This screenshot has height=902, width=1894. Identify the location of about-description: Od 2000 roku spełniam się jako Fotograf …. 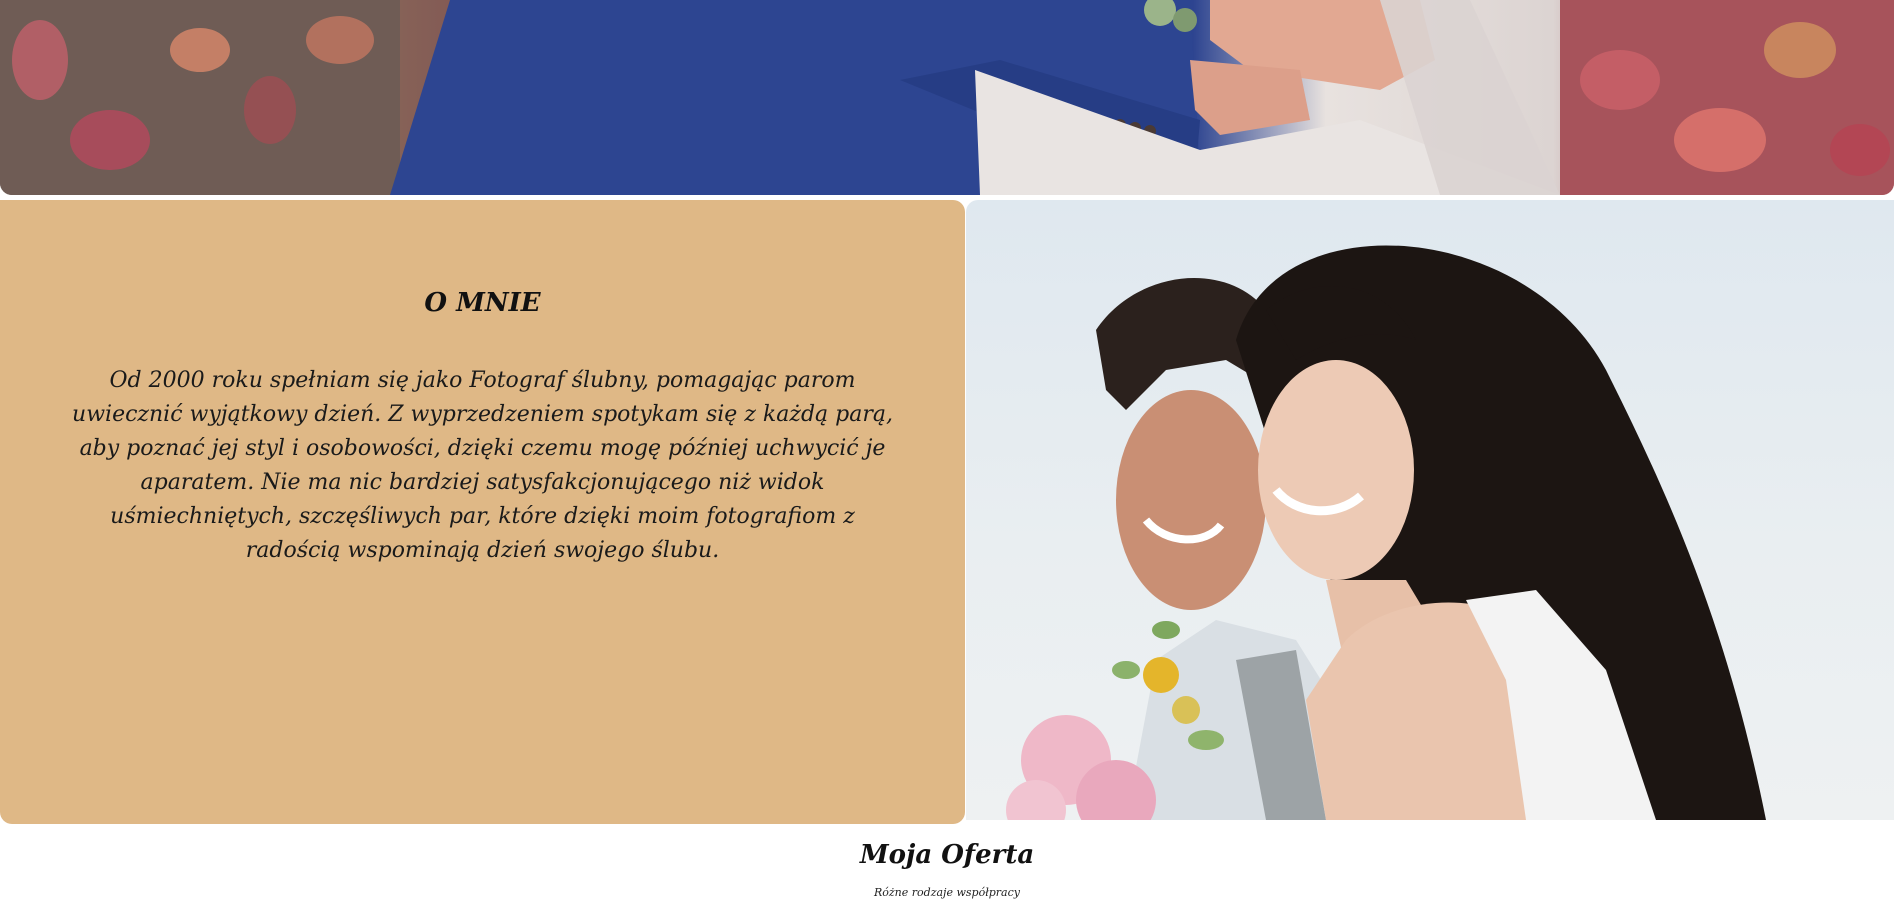
(482, 465).